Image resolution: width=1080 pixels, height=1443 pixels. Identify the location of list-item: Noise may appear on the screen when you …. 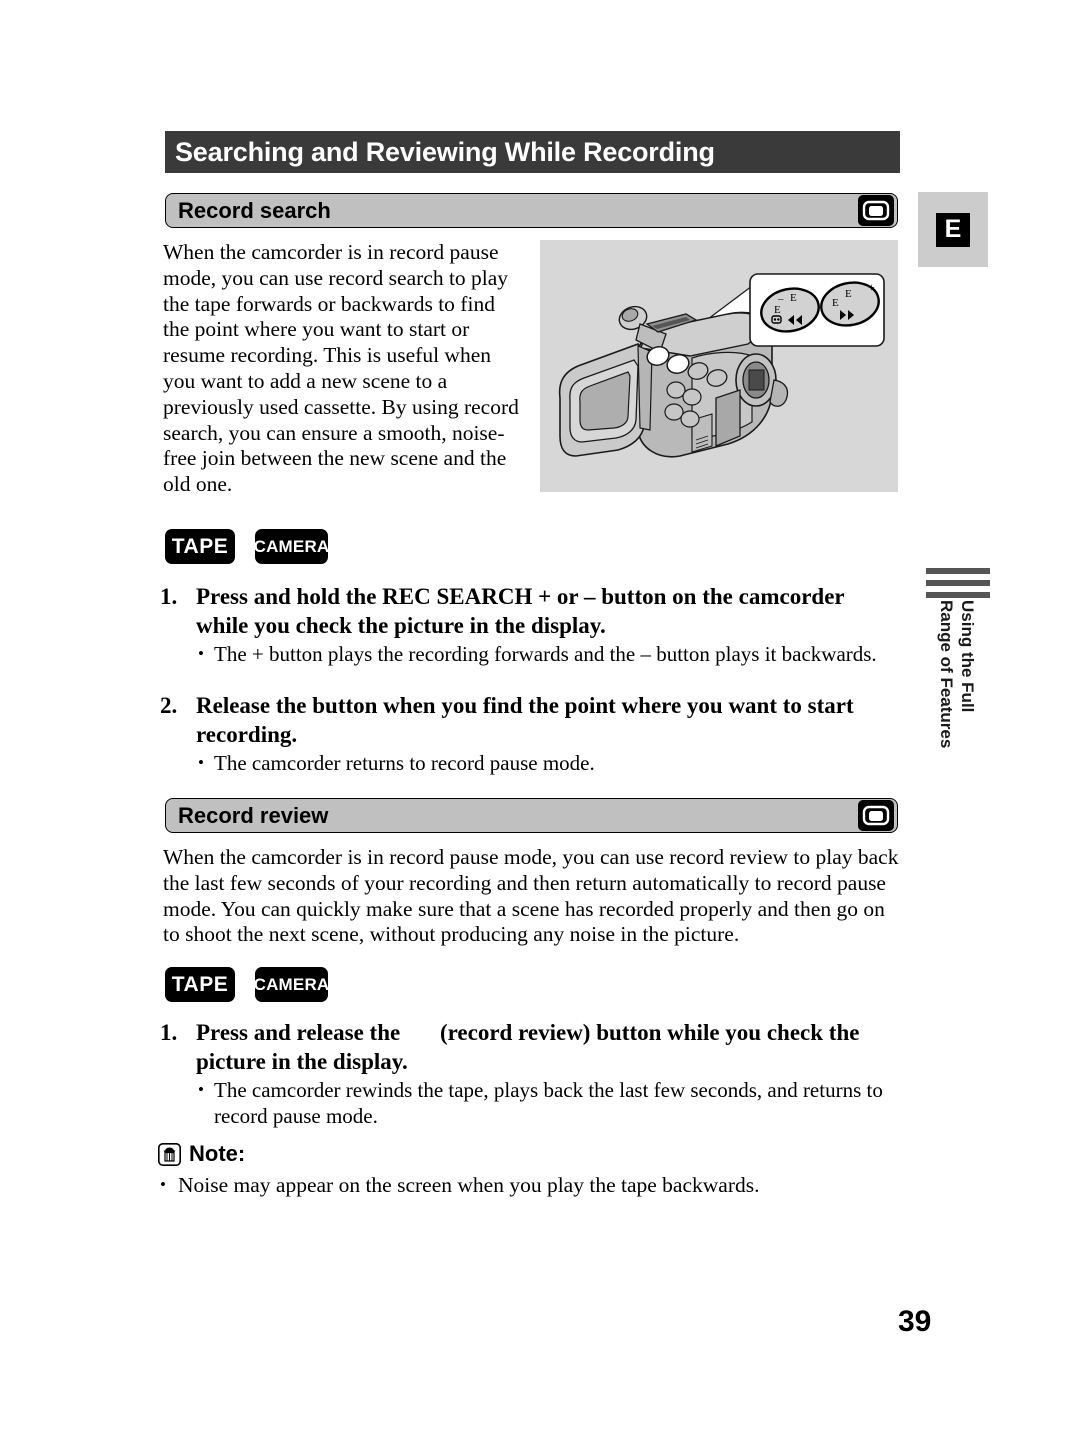
(529, 1185).